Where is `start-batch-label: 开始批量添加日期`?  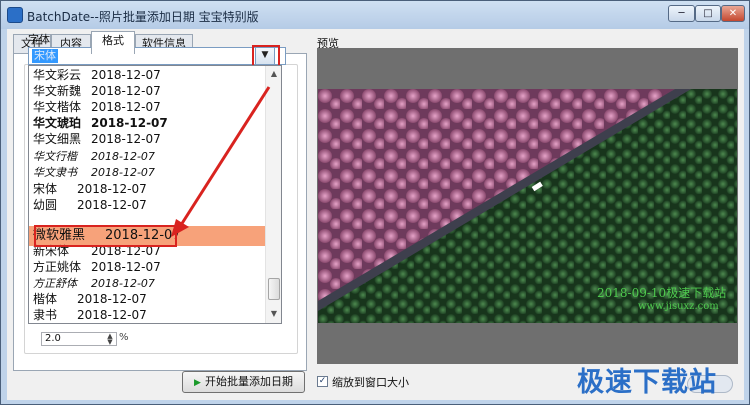
start-batch-label: 开始批量添加日期 is located at coordinates (248, 381).